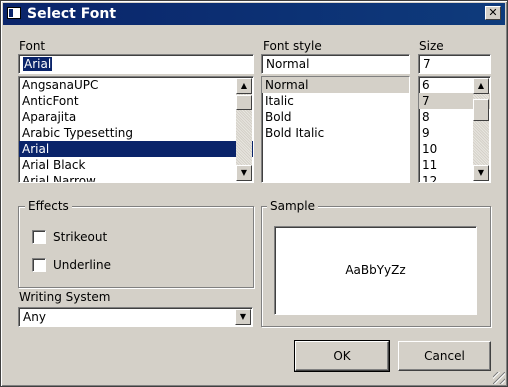 This screenshot has width=508, height=387. I want to click on font-list-scrollbar: ▲ ▼, so click(244, 129).